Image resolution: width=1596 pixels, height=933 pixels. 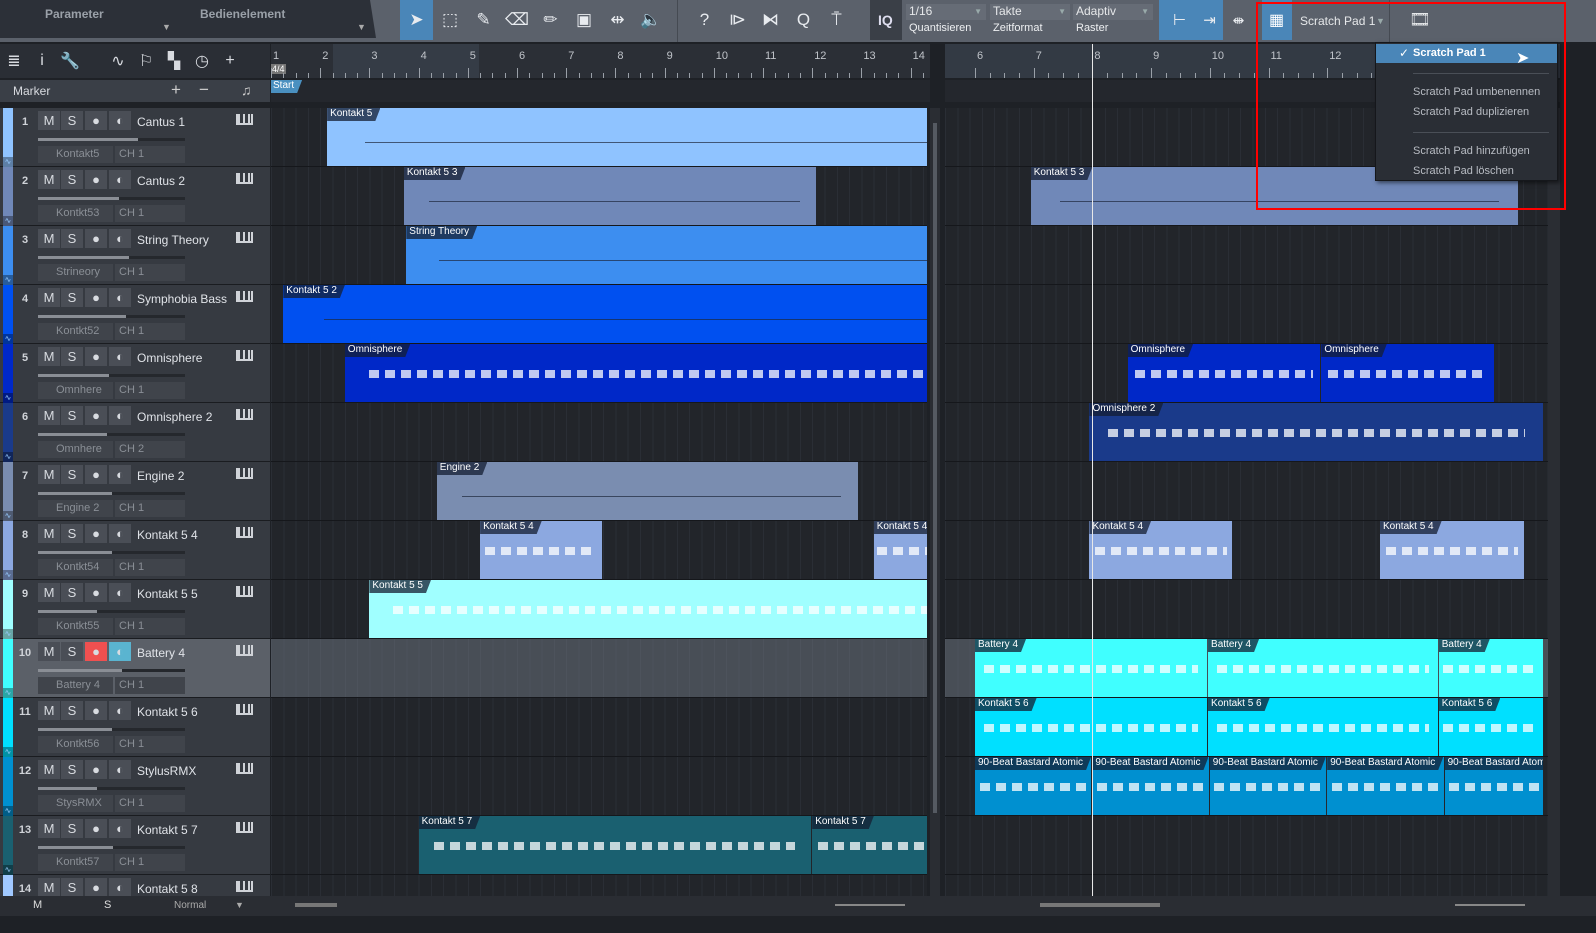 I want to click on audio-bend-icon: ⧐, so click(x=737, y=20).